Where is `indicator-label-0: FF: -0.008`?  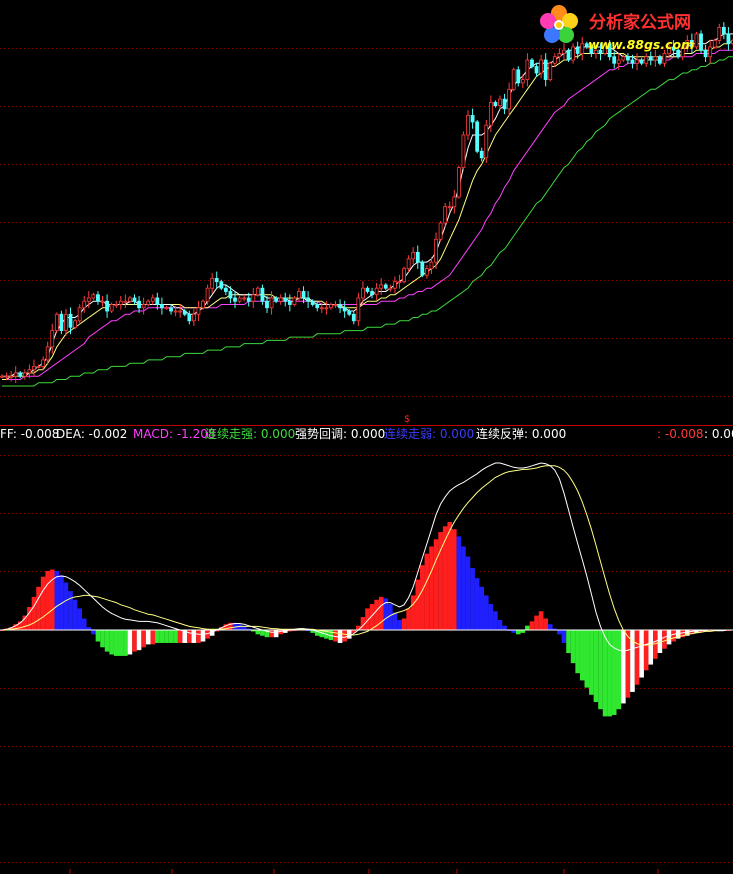 indicator-label-0: FF: -0.008 is located at coordinates (29, 434).